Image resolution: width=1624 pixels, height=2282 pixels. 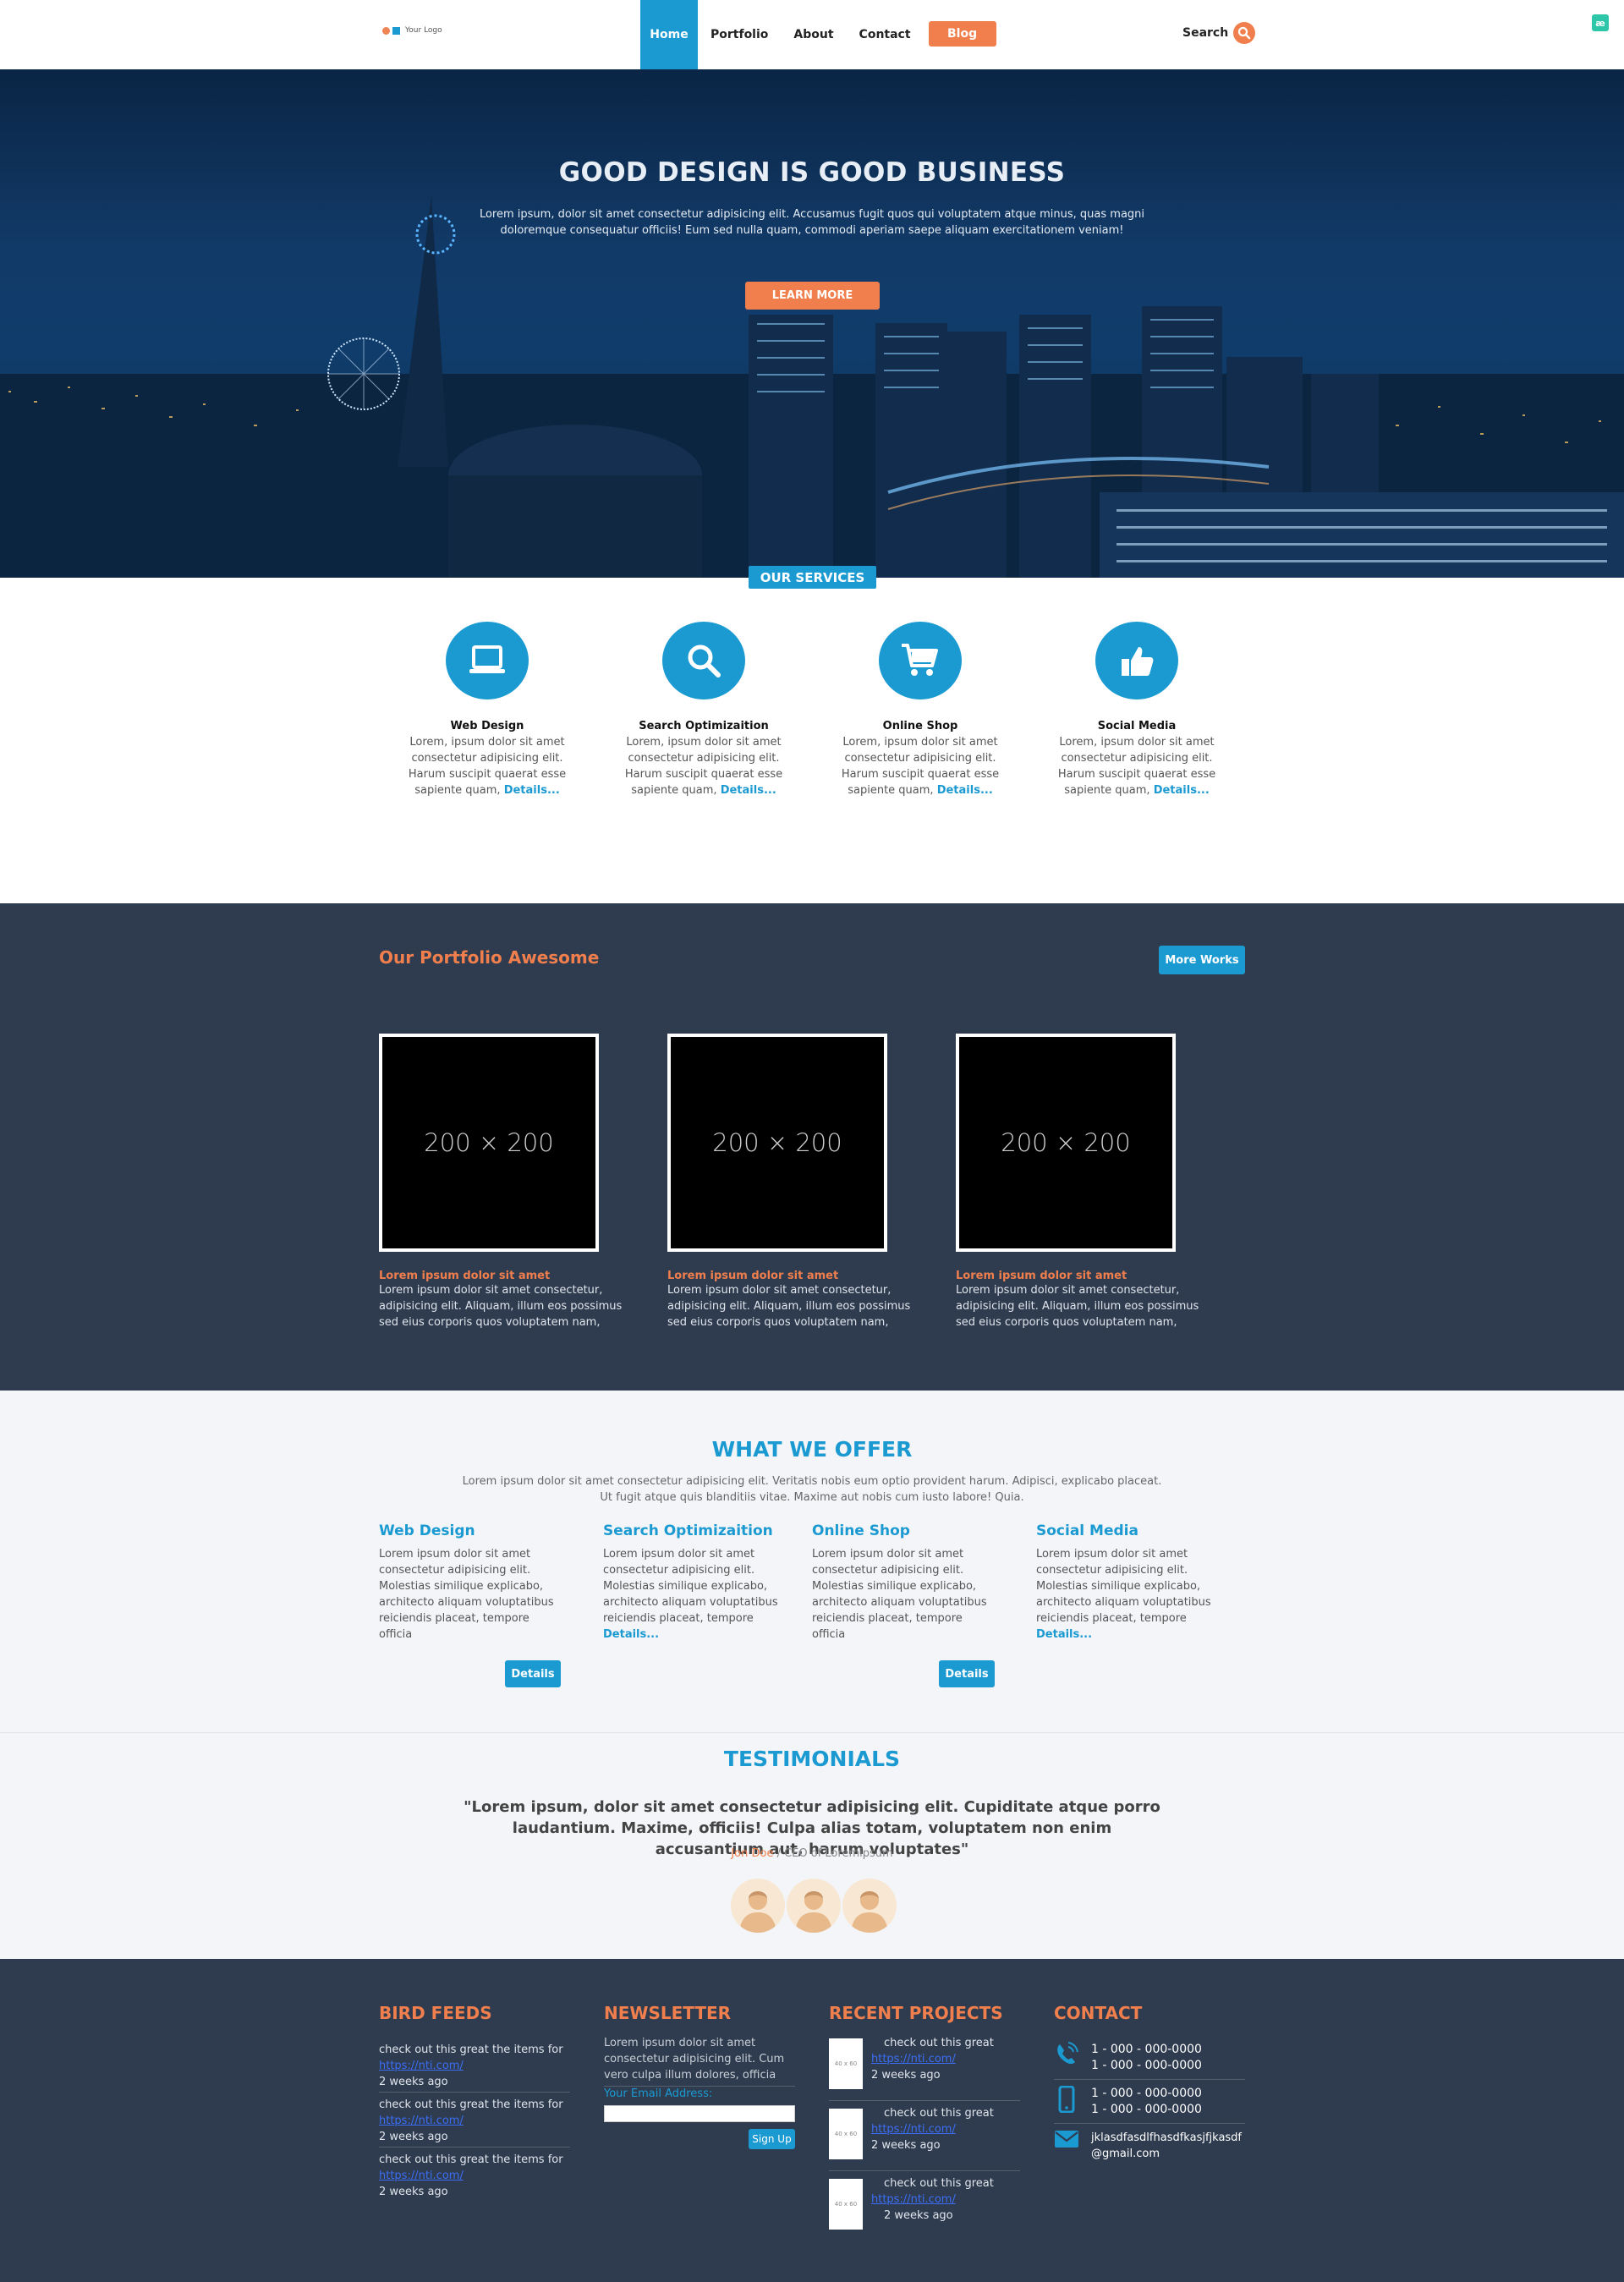 What do you see at coordinates (772, 2139) in the screenshot?
I see `sign-up-button: Sign Up` at bounding box center [772, 2139].